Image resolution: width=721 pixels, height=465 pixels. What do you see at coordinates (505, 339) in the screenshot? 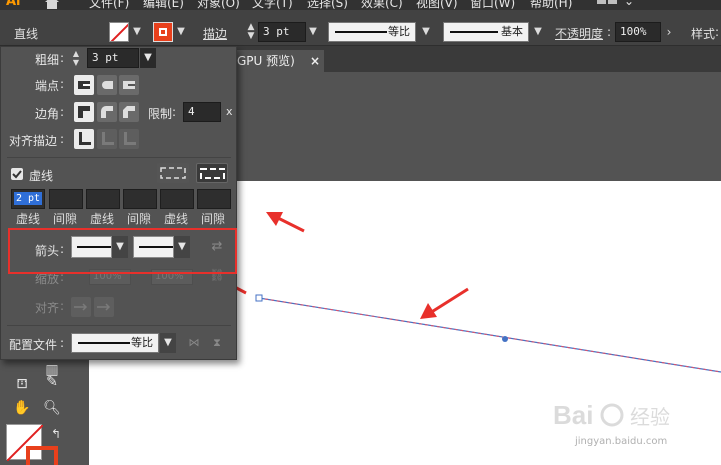
I see `path-center-point` at bounding box center [505, 339].